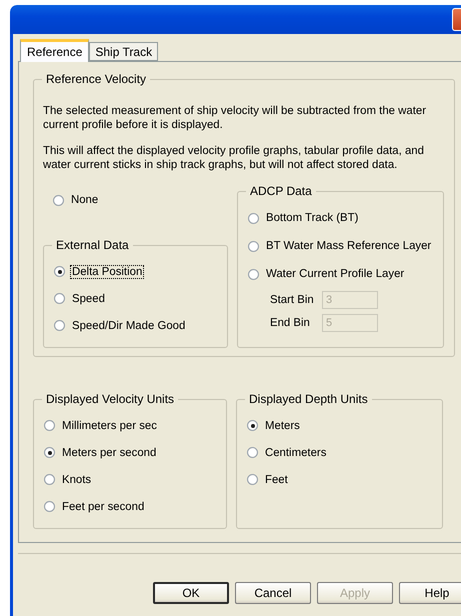 The width and height of the screenshot is (461, 616). Describe the element at coordinates (135, 298) in the screenshot. I see `radio-option: Speed` at that location.